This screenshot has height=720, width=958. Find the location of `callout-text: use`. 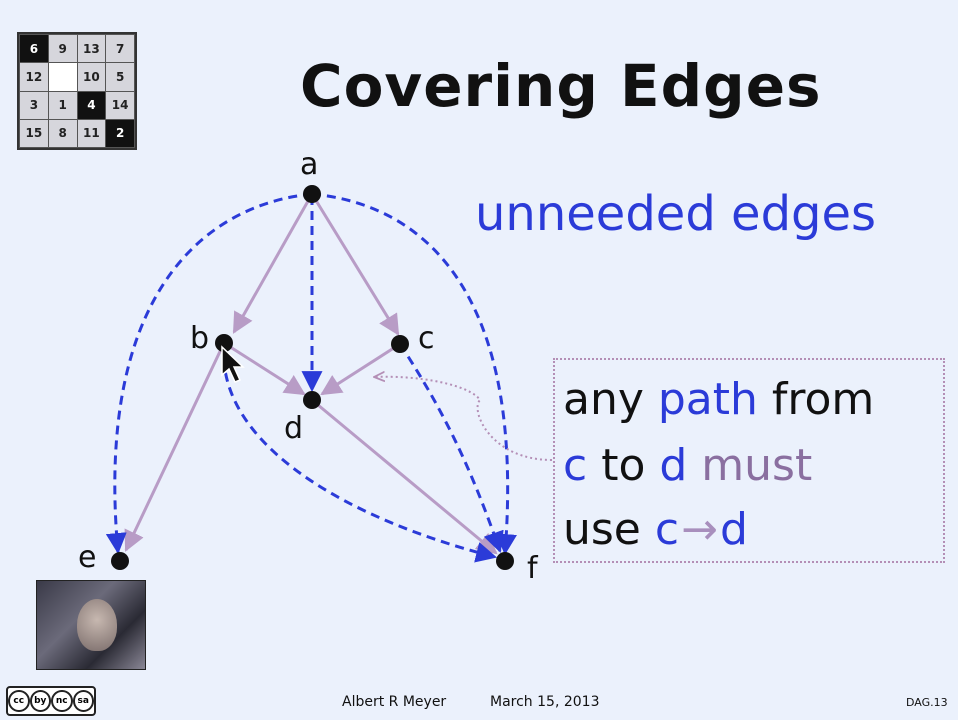

callout-text: use is located at coordinates (609, 529).